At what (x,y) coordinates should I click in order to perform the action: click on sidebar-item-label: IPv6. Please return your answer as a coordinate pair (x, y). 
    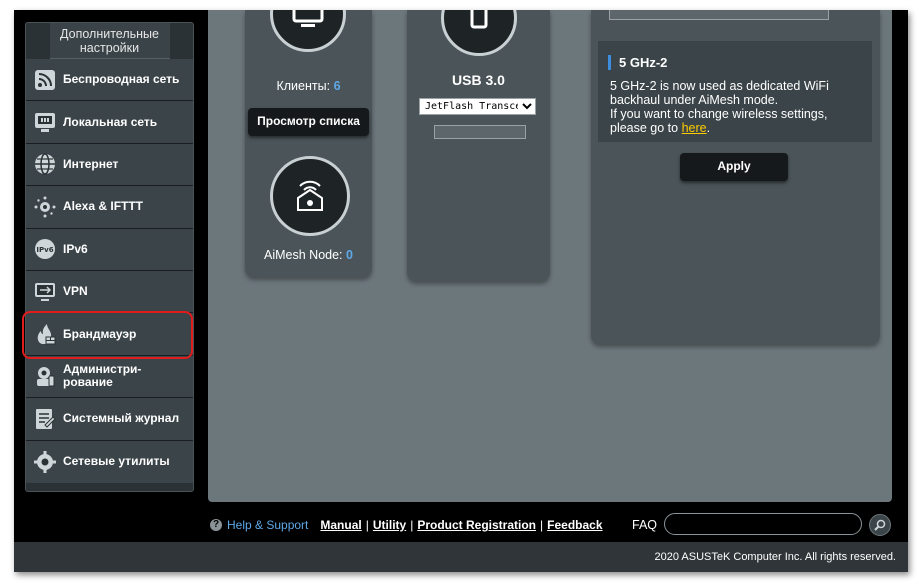
    Looking at the image, I should click on (75, 248).